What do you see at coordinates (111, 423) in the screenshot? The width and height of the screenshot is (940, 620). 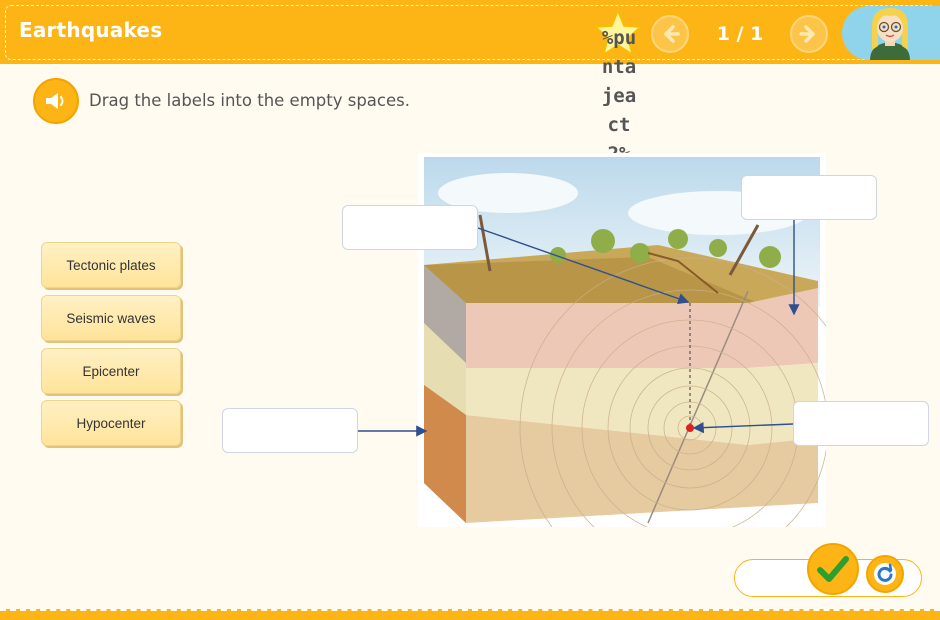 I see `draggable-label-hypocenter: Hypocenter` at bounding box center [111, 423].